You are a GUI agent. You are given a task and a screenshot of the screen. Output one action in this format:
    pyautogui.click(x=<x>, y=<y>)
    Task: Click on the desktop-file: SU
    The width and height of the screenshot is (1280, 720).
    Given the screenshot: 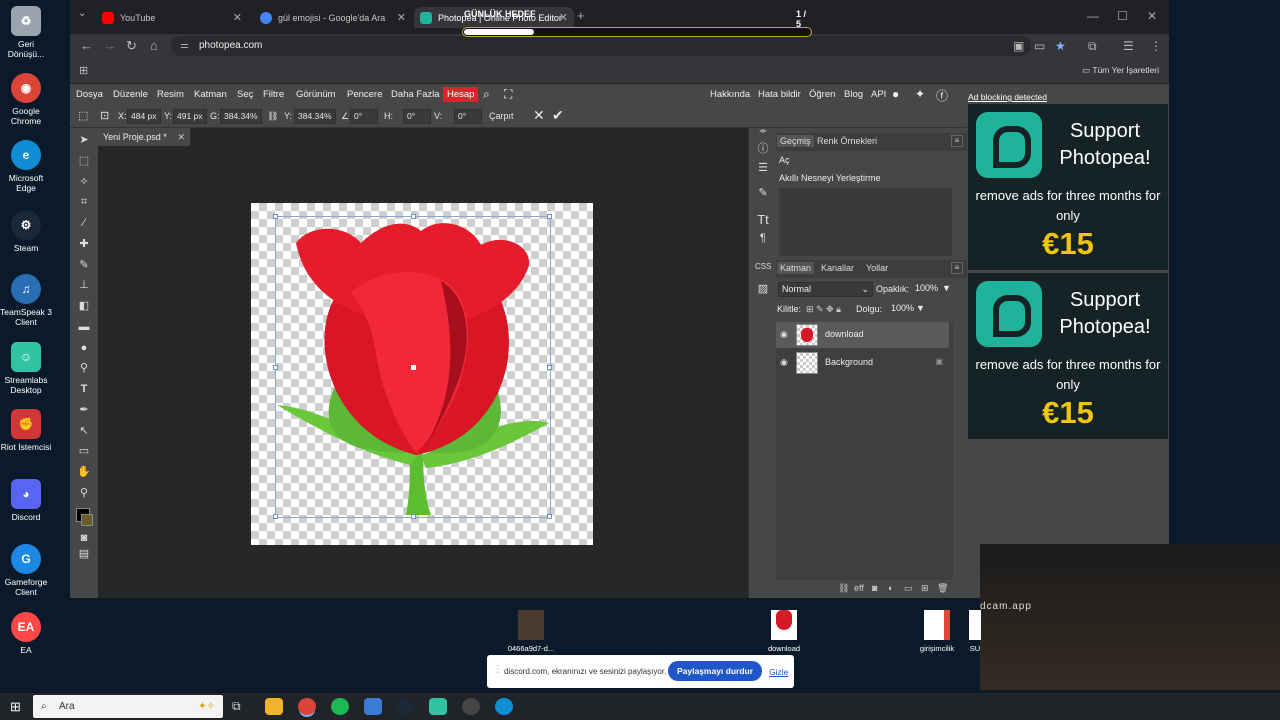 What is the action you would take?
    pyautogui.click(x=975, y=631)
    